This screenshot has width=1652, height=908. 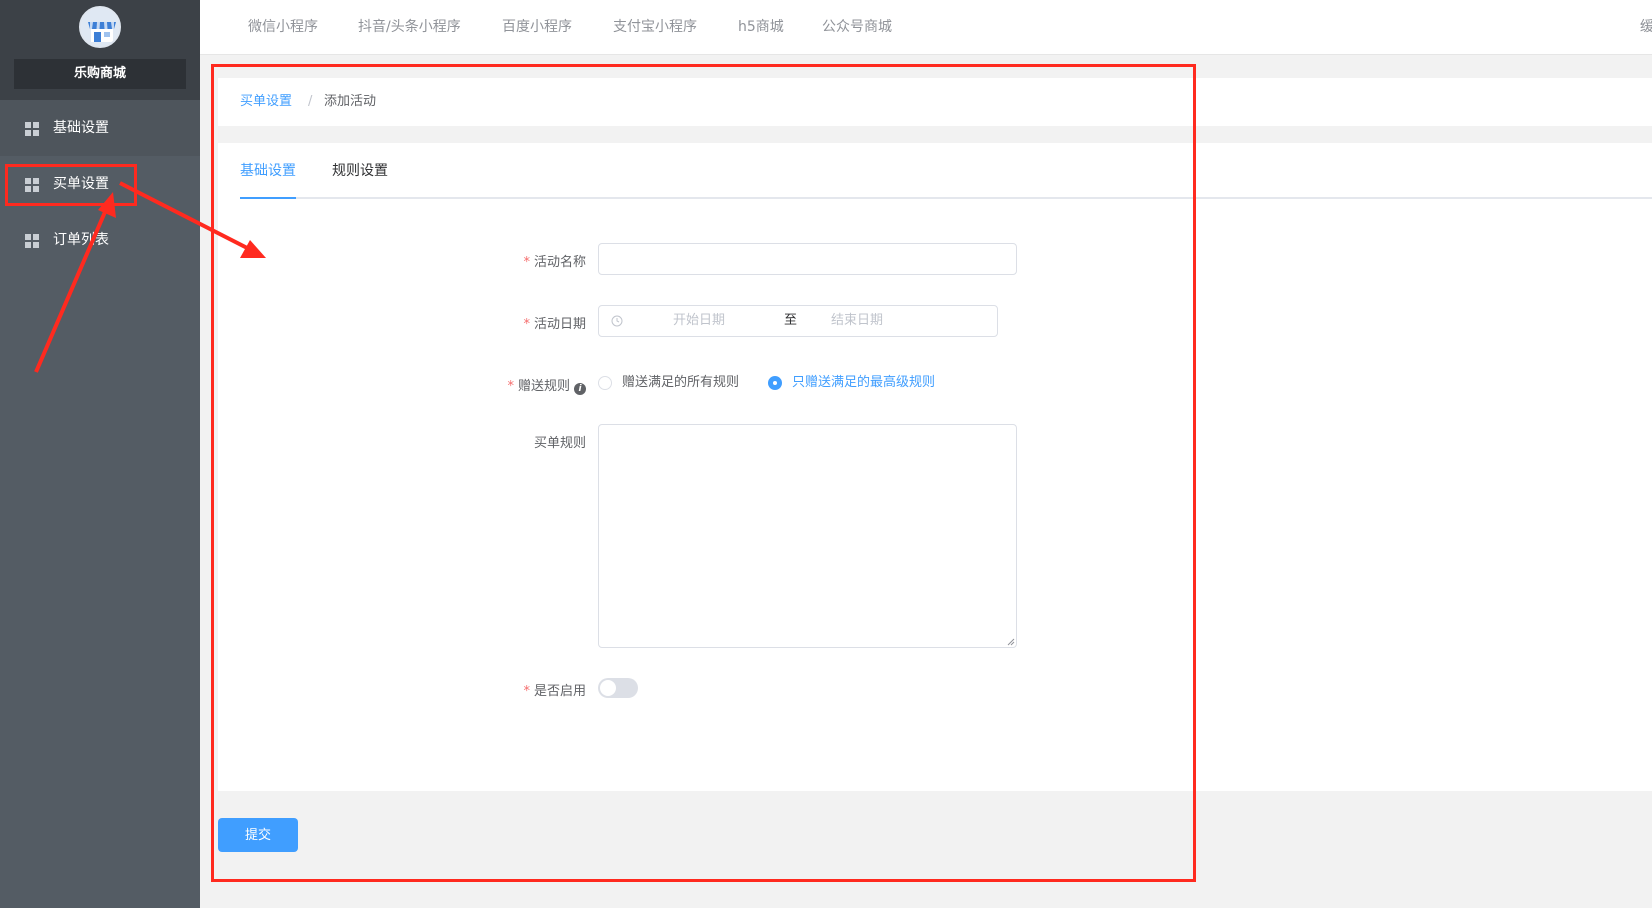 What do you see at coordinates (807, 536) in the screenshot?
I see `order-rule-textarea` at bounding box center [807, 536].